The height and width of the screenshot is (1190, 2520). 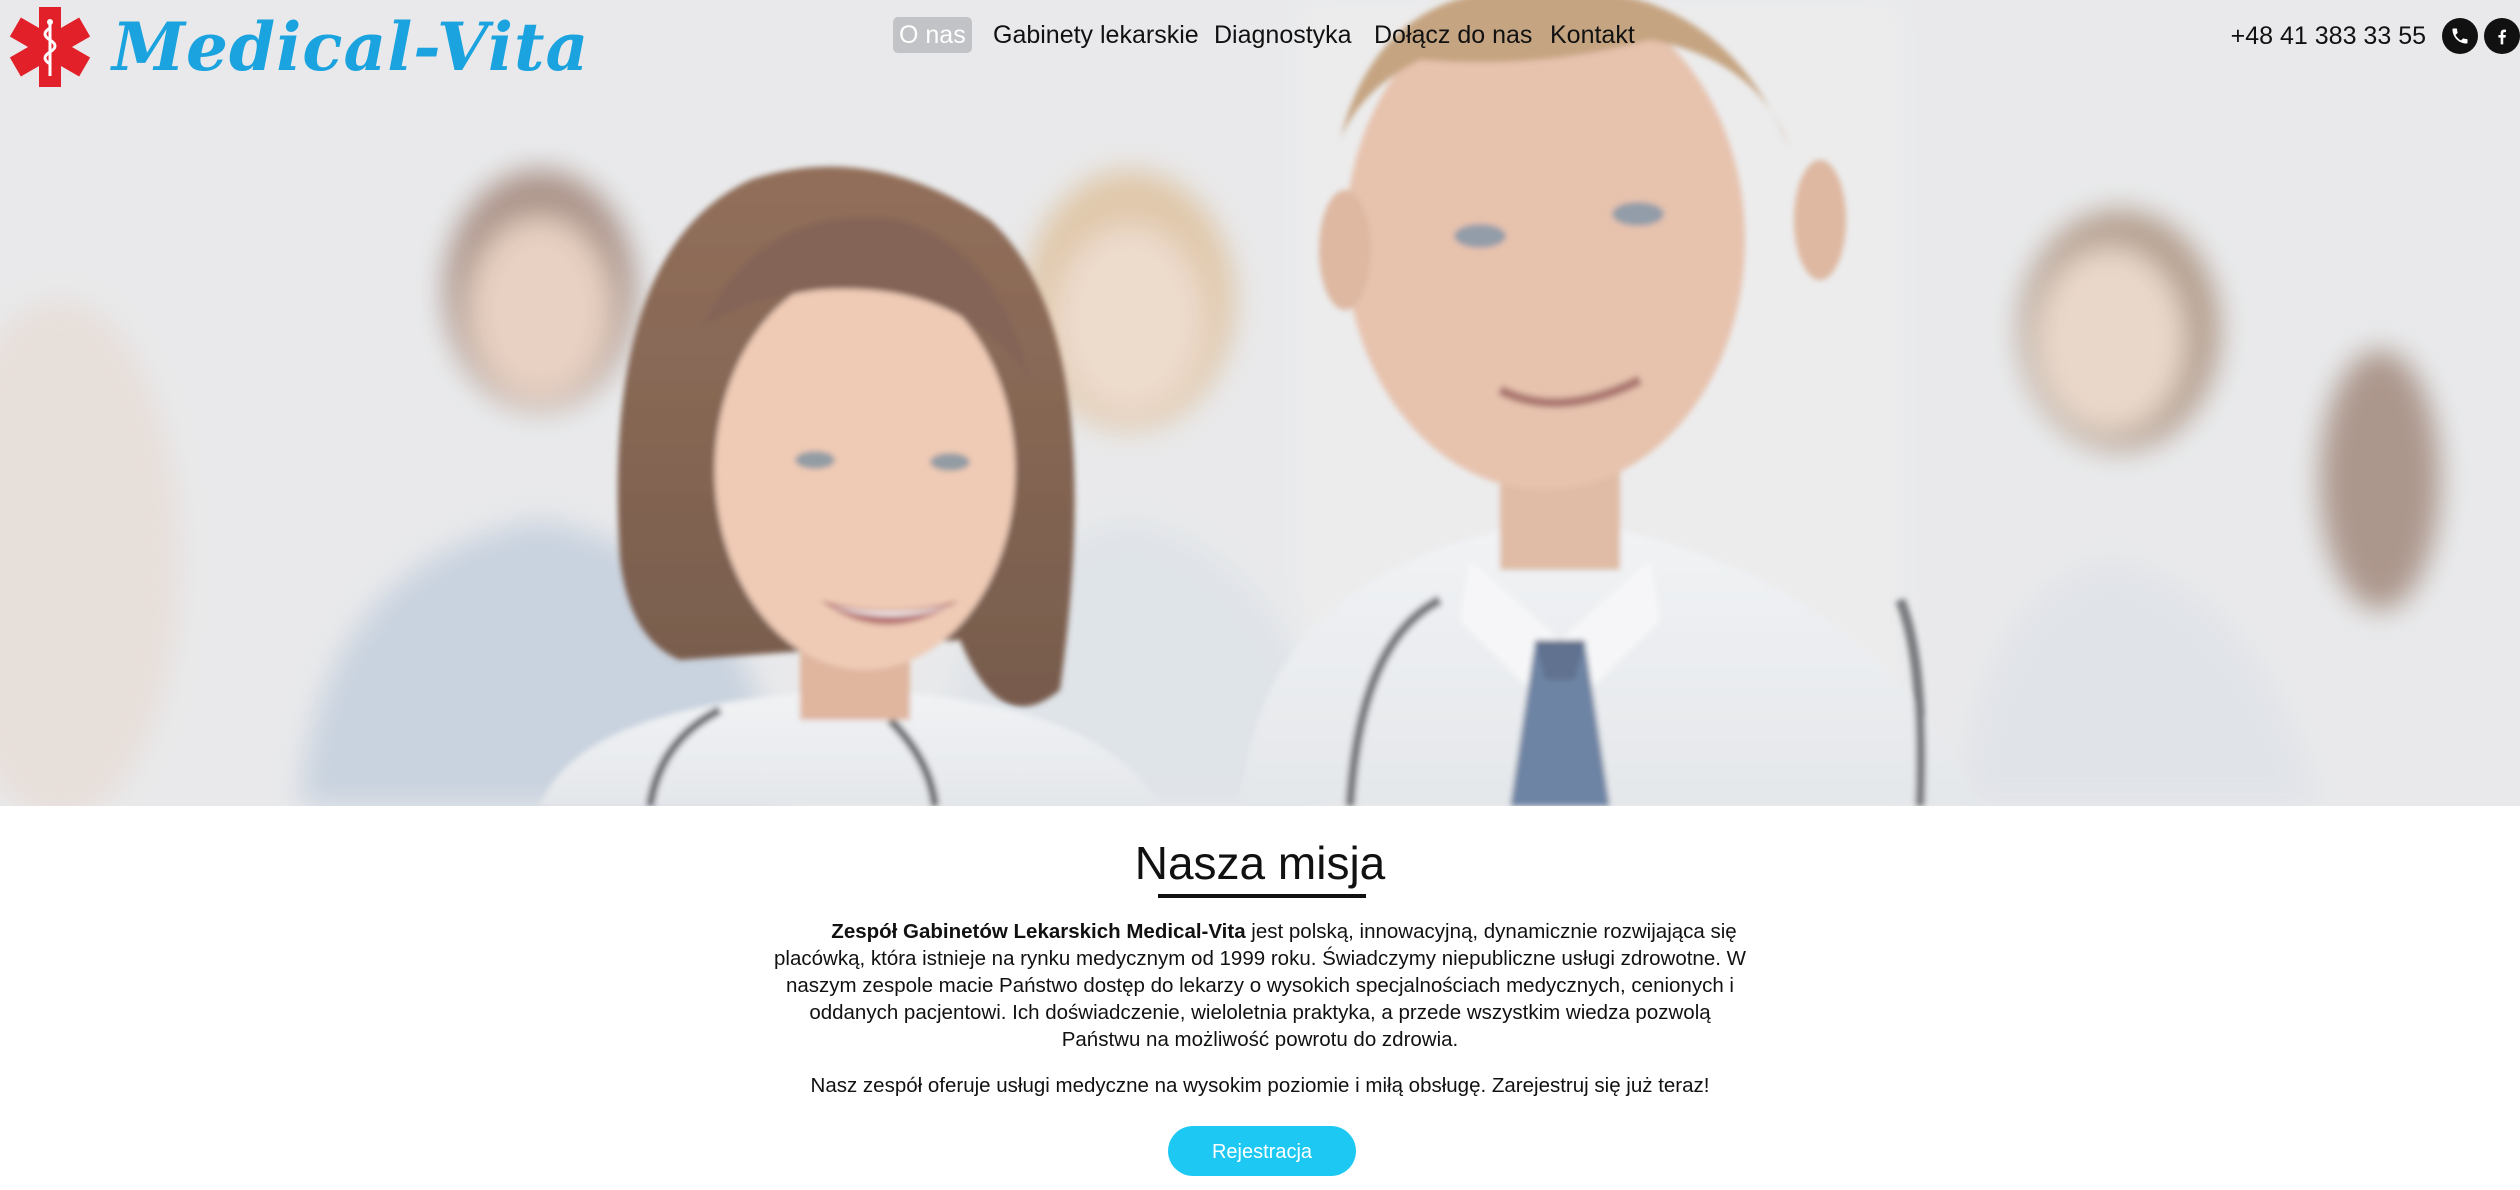 I want to click on phone-number: +48 41 383 33 55, so click(x=2328, y=36).